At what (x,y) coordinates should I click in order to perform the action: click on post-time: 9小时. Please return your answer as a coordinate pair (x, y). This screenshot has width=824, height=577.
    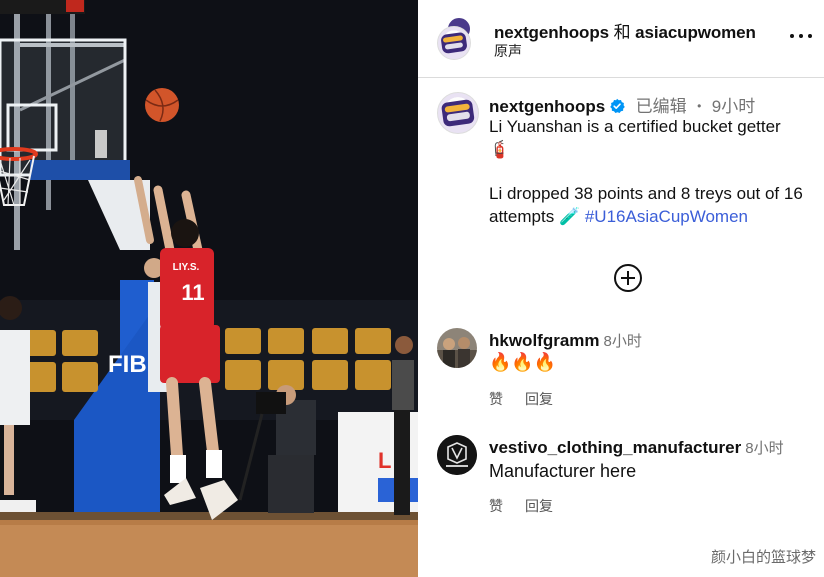
    Looking at the image, I should click on (733, 106).